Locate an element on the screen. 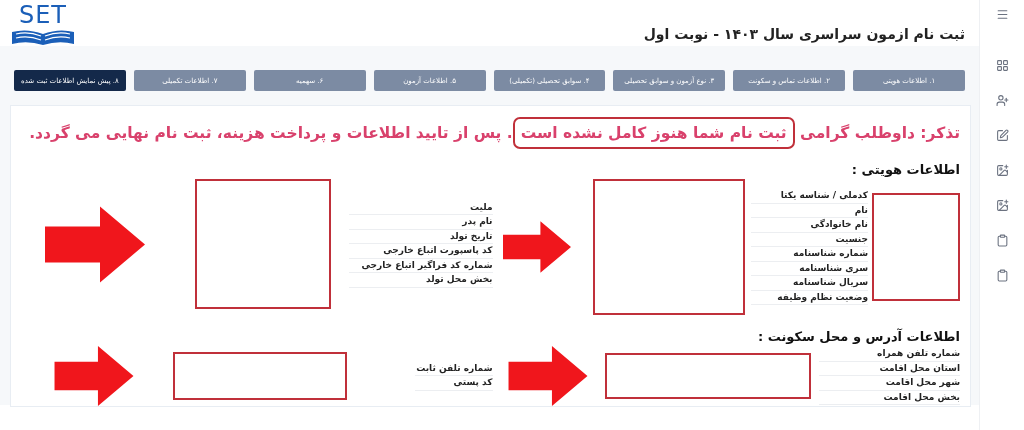 Image resolution: width=1024 pixels, height=430 pixels. field-label: نام is located at coordinates (809, 210).